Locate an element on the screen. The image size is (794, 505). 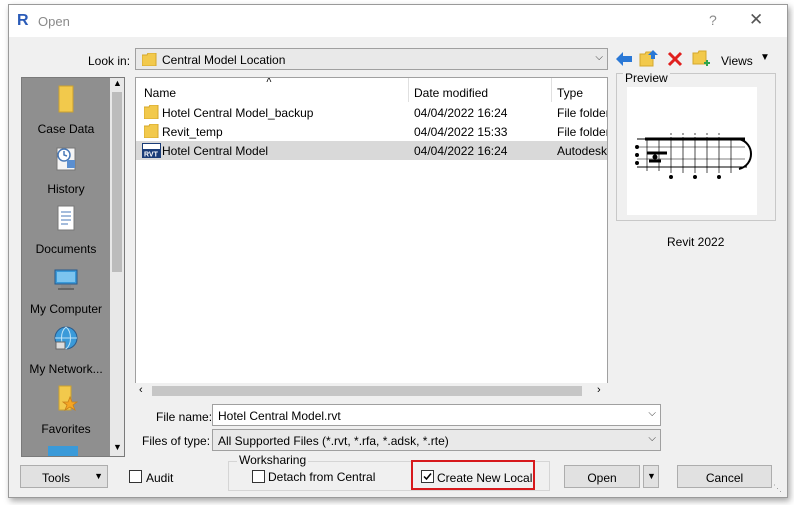
more-places-icon is located at coordinates (63, 451).